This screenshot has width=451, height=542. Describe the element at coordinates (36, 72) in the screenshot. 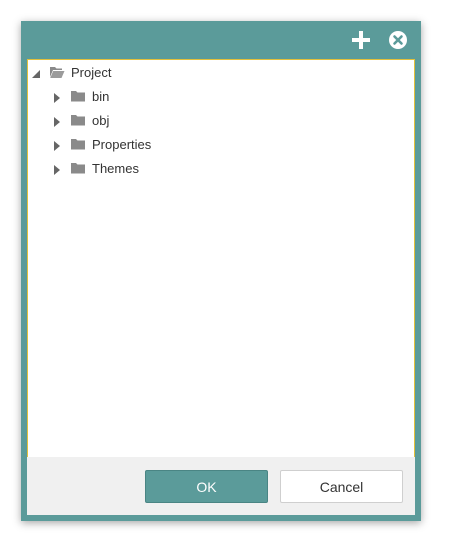

I see `expanded-arrow-icon` at that location.